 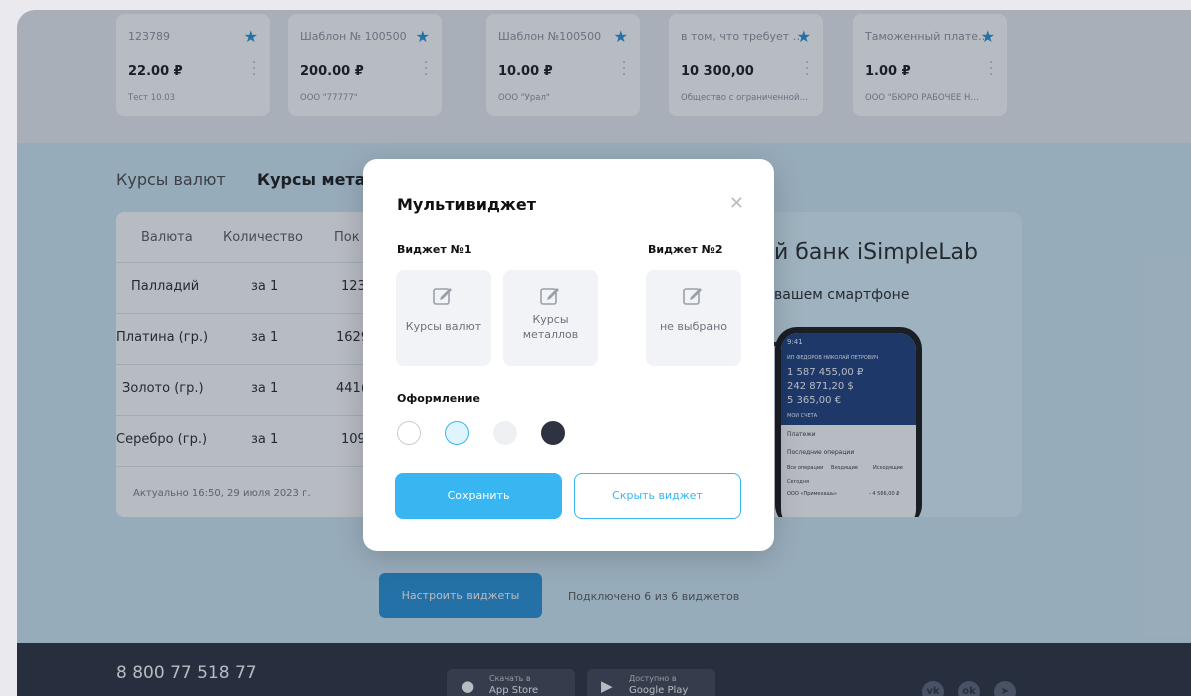 What do you see at coordinates (478, 496) in the screenshot?
I see `save-button: Сохранить` at bounding box center [478, 496].